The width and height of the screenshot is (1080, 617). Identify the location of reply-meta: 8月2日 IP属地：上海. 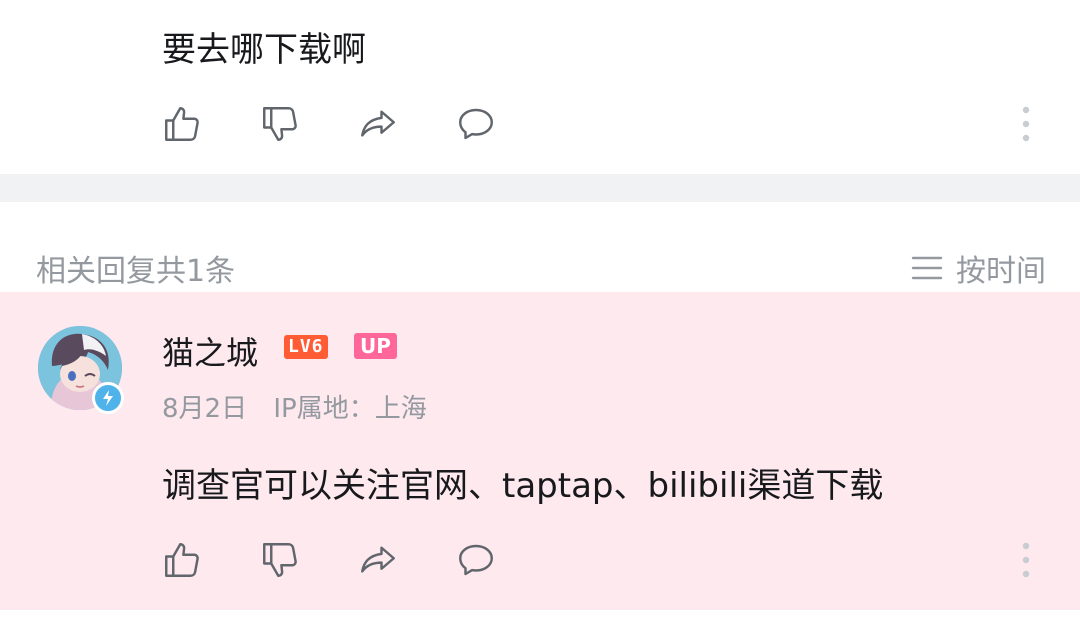
(303, 406).